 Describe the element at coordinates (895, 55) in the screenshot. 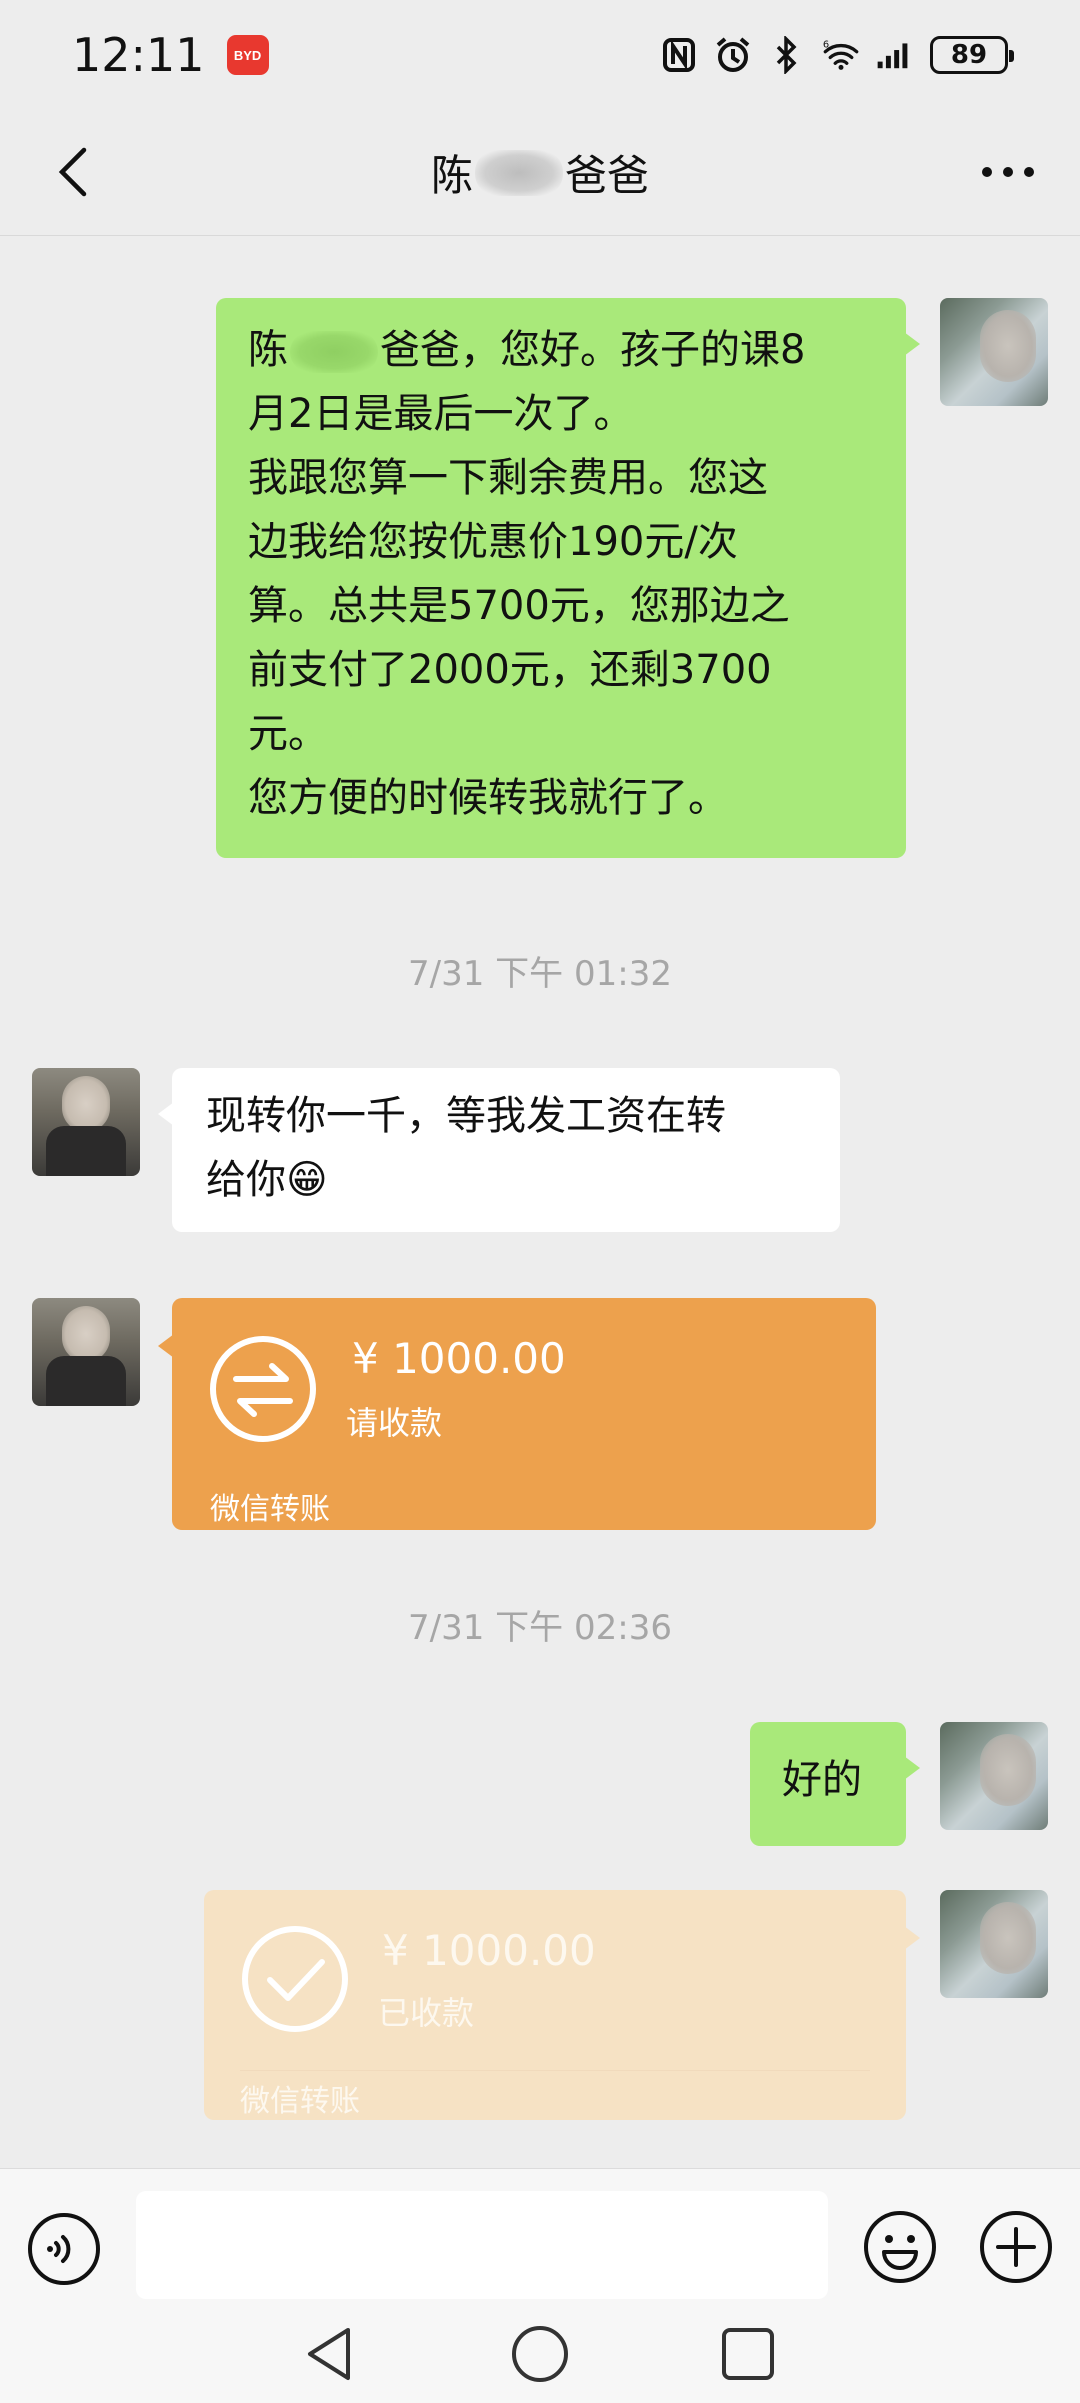

I see `signal-icon` at that location.